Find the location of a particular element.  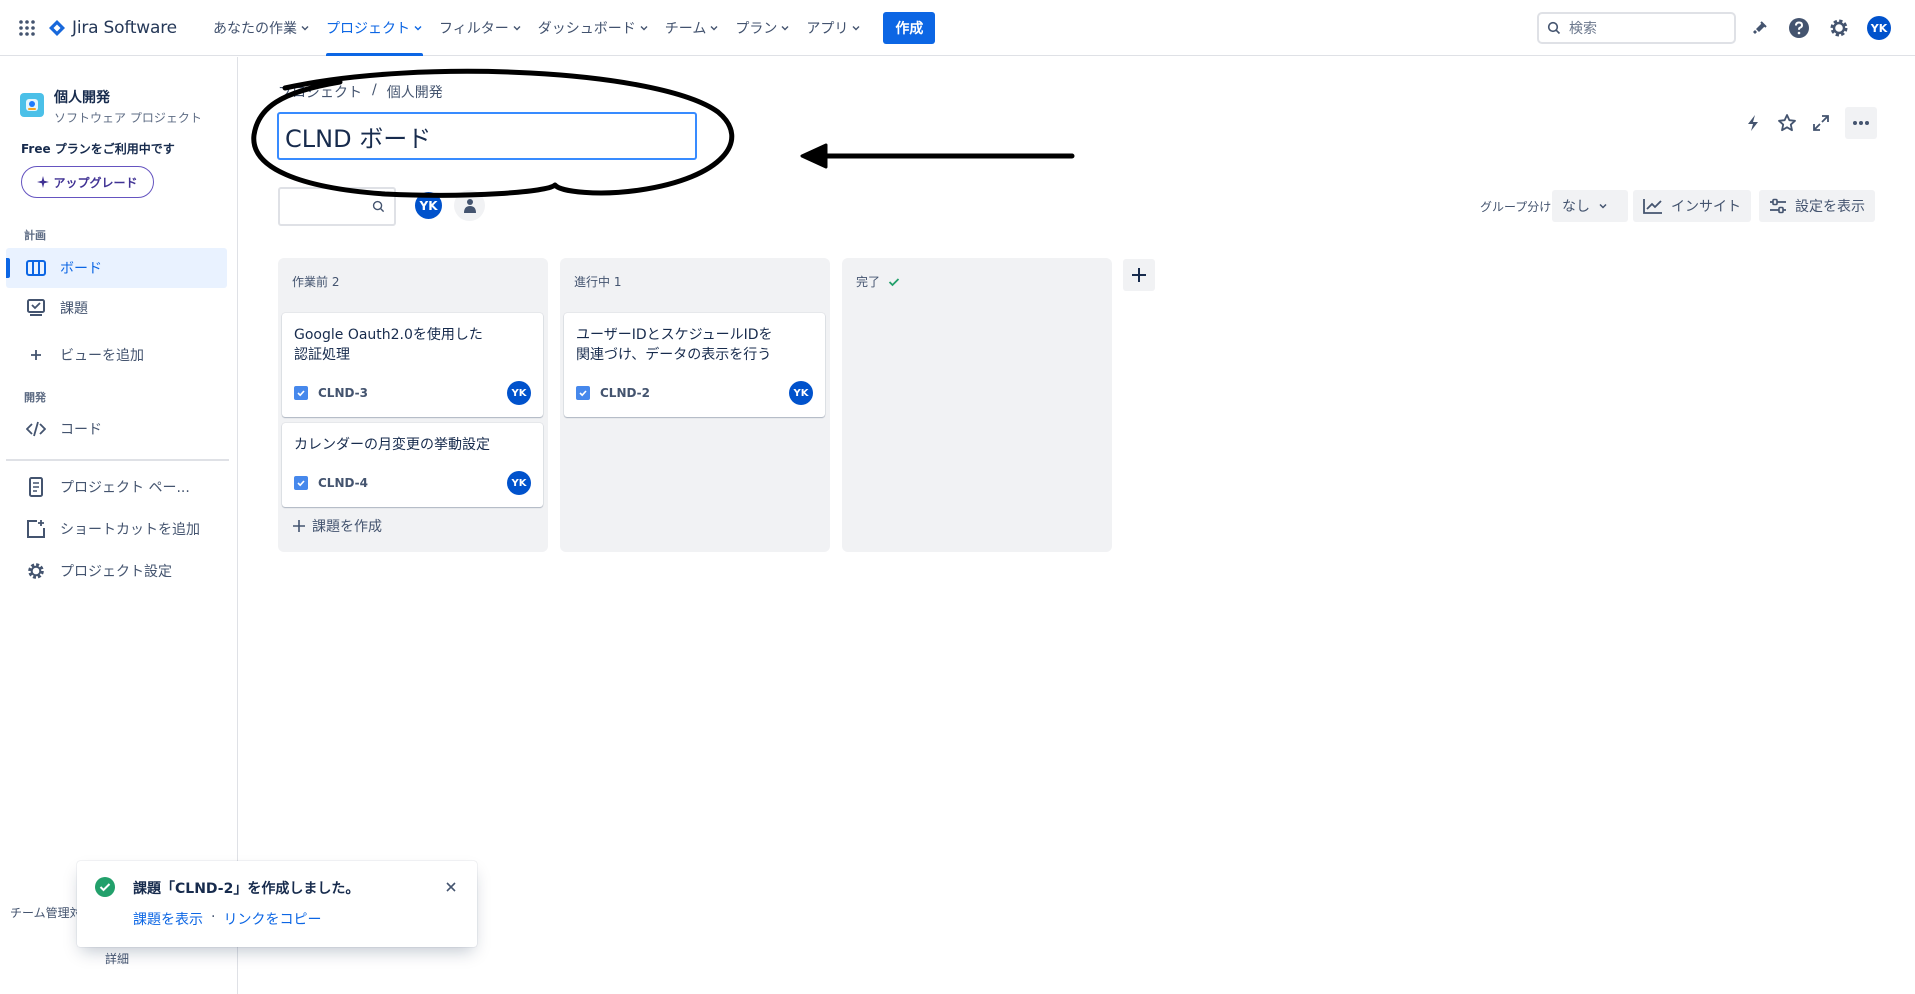

board-title-input: CLND ボード is located at coordinates (487, 136).